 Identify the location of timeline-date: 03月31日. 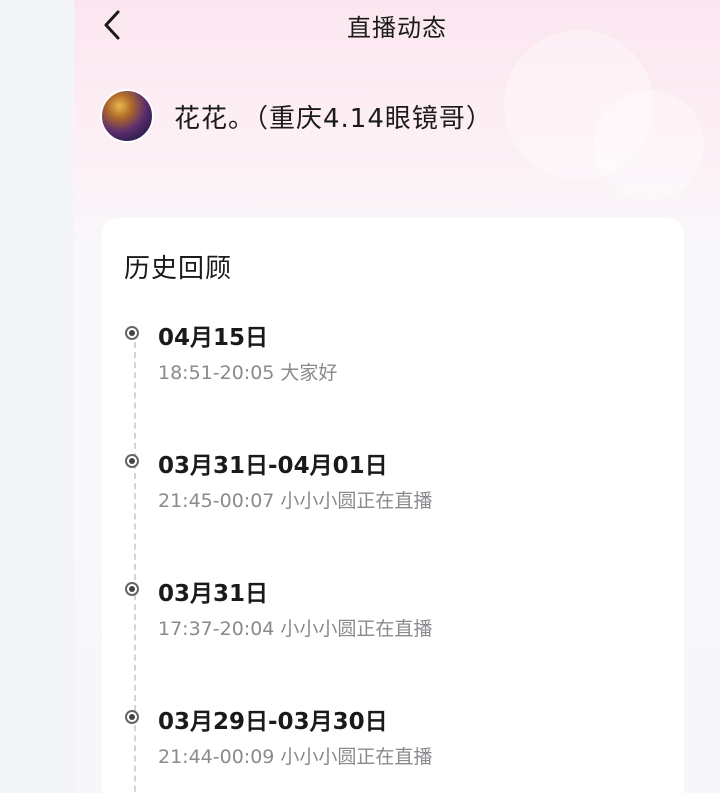
(213, 594).